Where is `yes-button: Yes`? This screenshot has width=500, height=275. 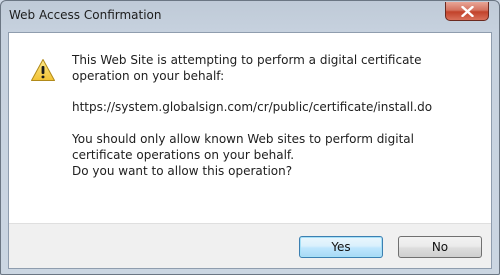
yes-button: Yes is located at coordinates (341, 247).